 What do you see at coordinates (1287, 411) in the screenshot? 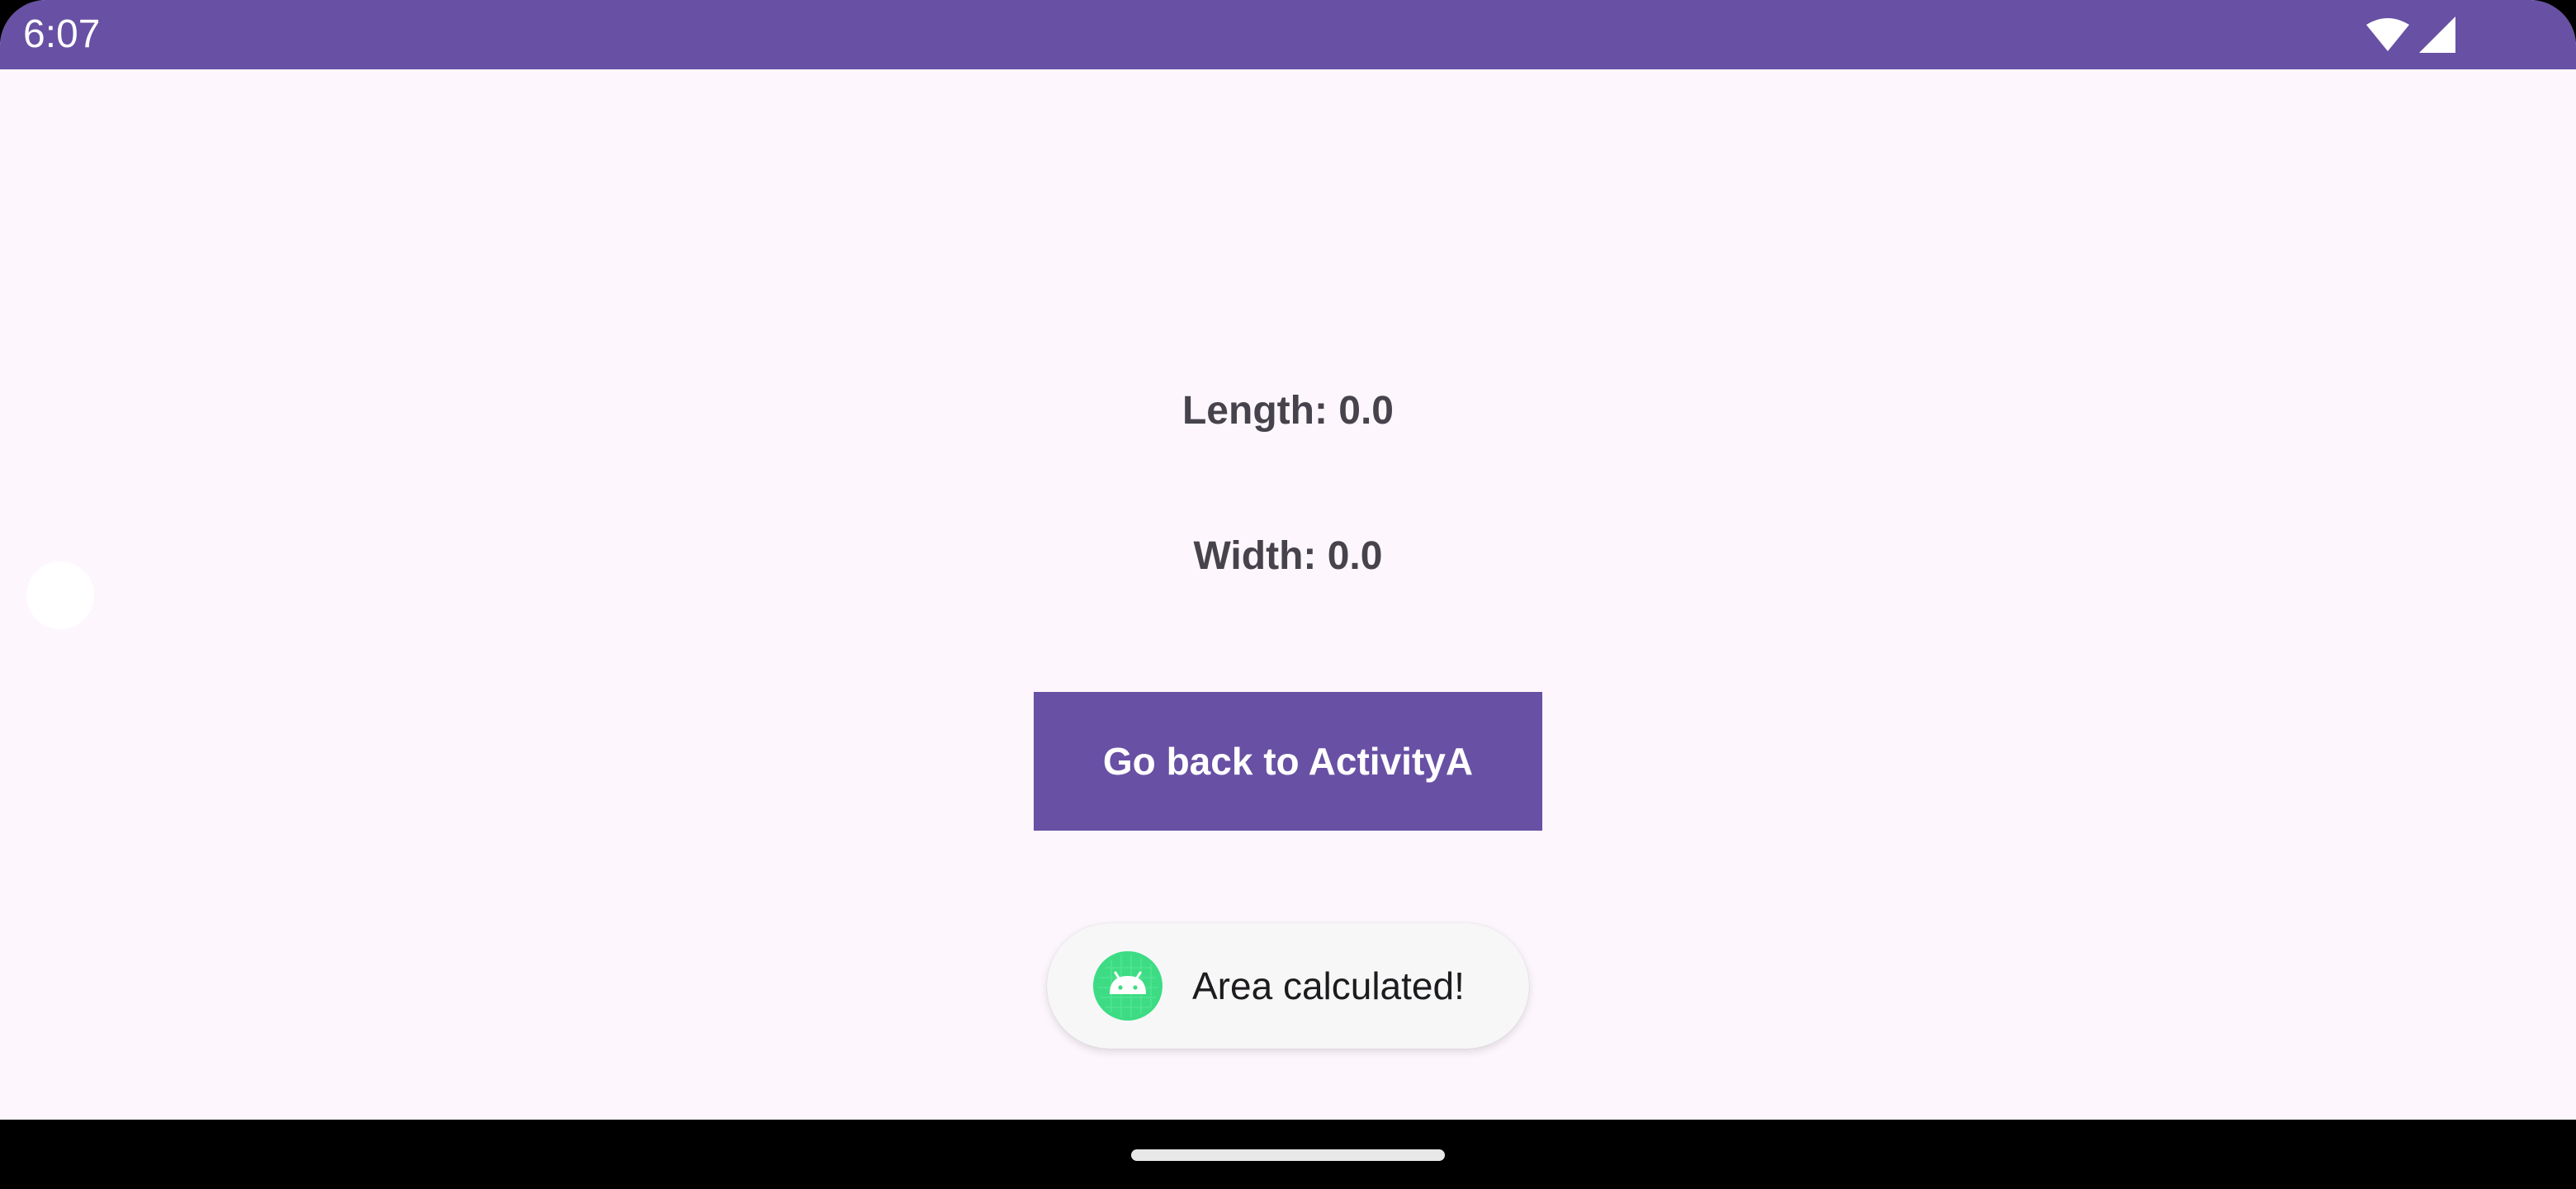
I see `length-text: Length: 0.0` at bounding box center [1287, 411].